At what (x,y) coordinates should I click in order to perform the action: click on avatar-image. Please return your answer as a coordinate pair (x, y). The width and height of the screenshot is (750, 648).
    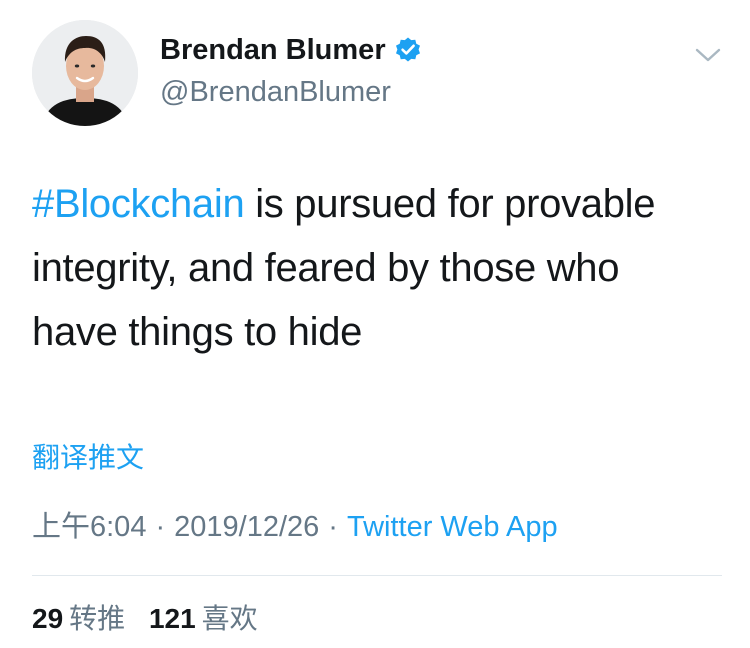
    Looking at the image, I should click on (85, 73).